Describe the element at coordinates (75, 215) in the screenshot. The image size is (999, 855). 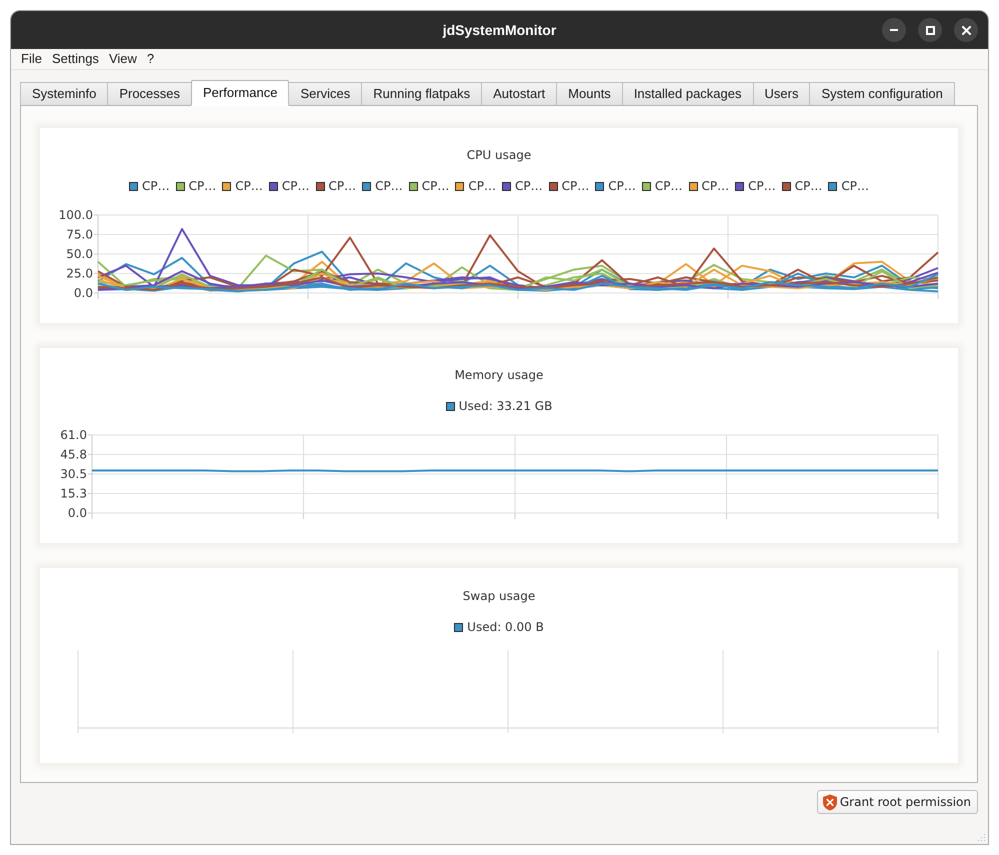
I see `y-axis-label: 100.0` at that location.